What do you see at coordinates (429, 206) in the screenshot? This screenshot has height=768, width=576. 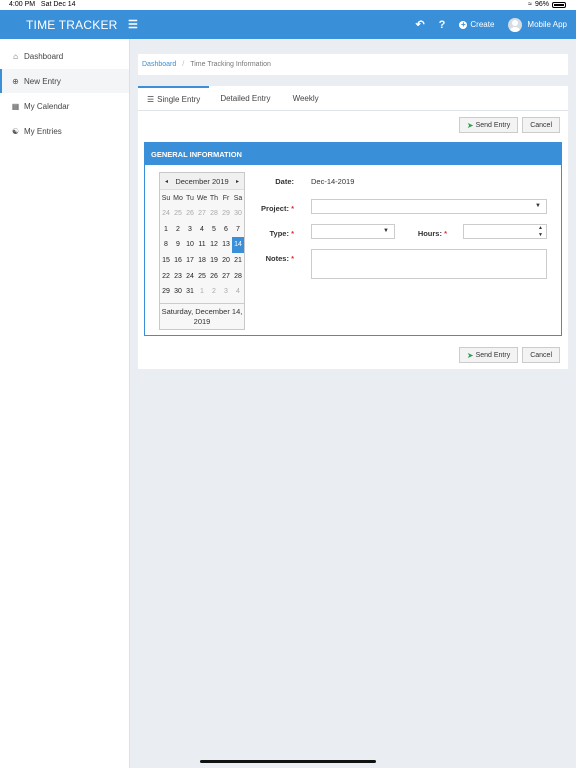 I see `project-select: ▼` at bounding box center [429, 206].